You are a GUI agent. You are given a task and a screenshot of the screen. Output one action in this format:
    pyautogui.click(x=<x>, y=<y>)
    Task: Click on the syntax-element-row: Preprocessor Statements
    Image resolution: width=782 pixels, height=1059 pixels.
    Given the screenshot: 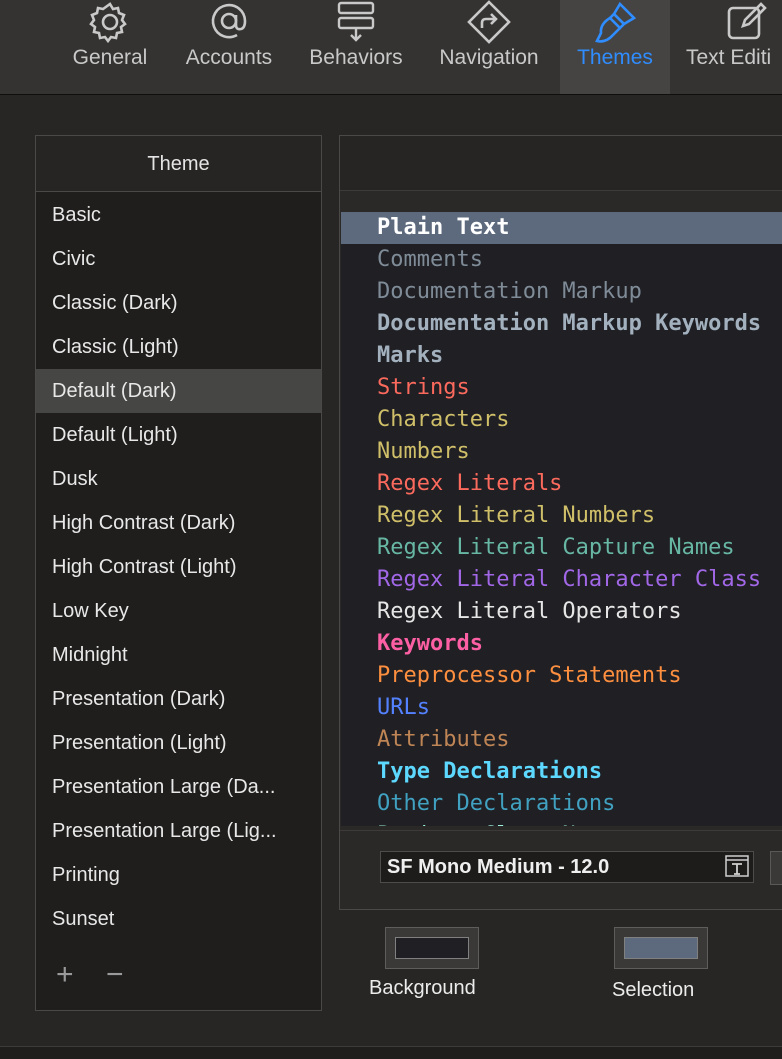 What is the action you would take?
    pyautogui.click(x=561, y=676)
    